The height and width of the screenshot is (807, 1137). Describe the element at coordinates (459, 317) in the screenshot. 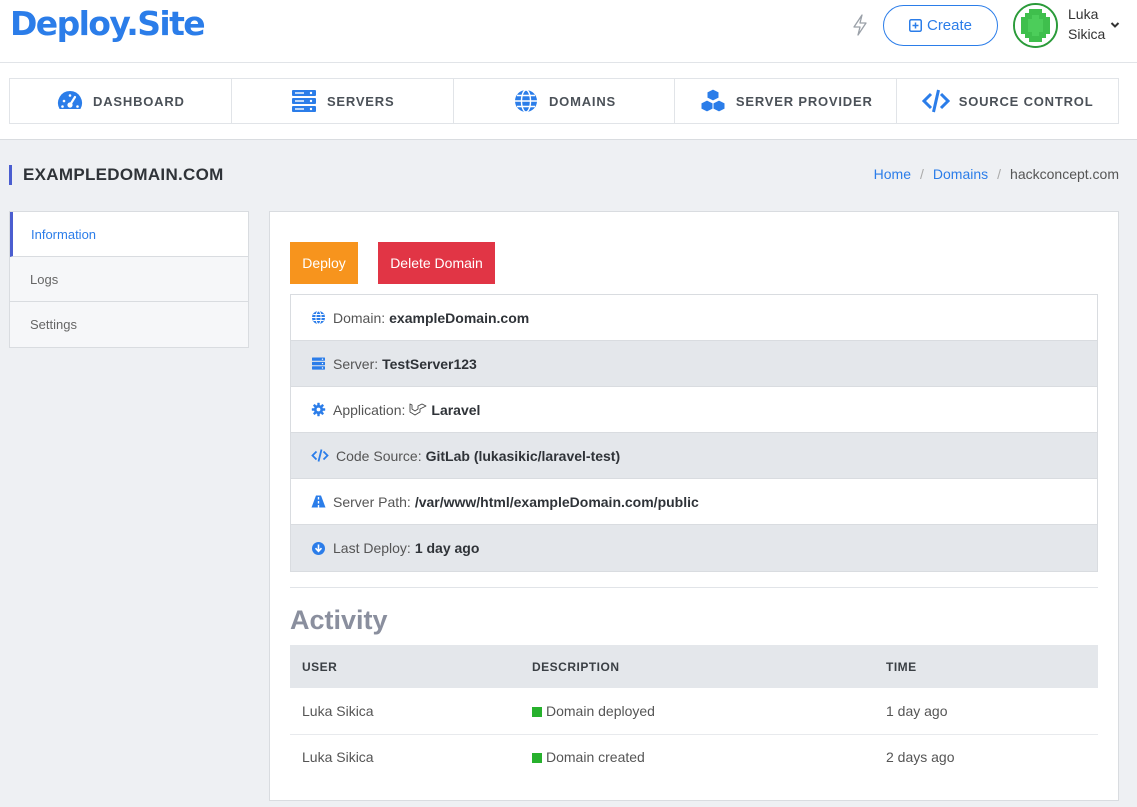

I see `info-value: exampleDomain.com` at that location.